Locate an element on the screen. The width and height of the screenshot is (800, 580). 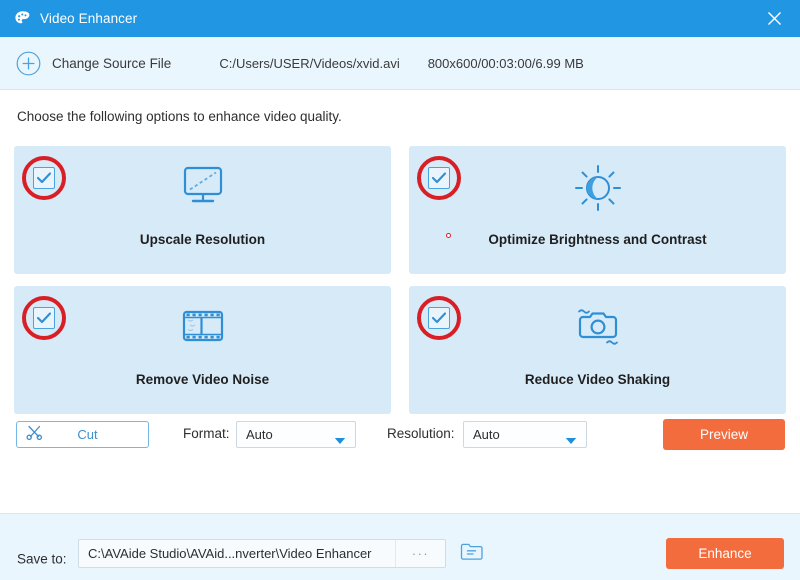
format-dropdown: Auto is located at coordinates (296, 434).